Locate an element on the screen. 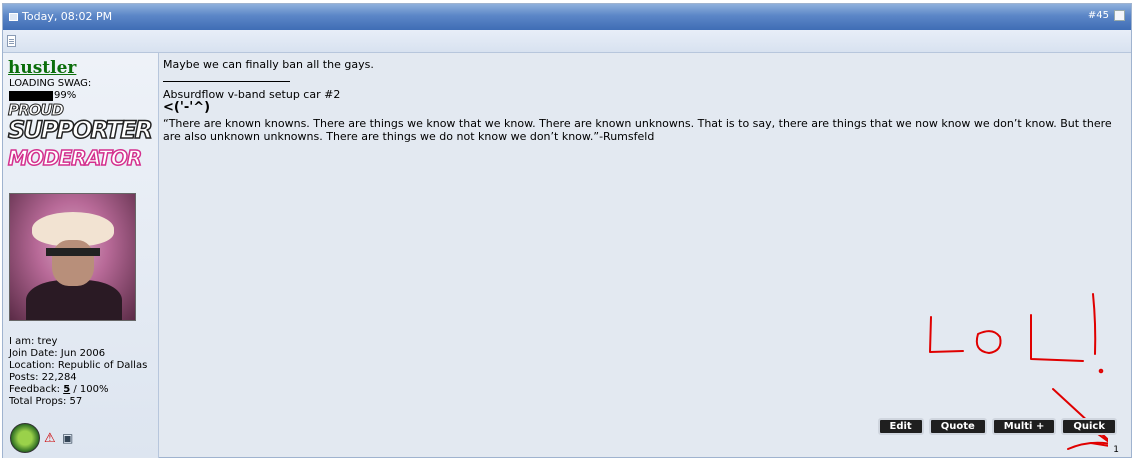 The image size is (1135, 461). quote-button: Quote is located at coordinates (957, 426).